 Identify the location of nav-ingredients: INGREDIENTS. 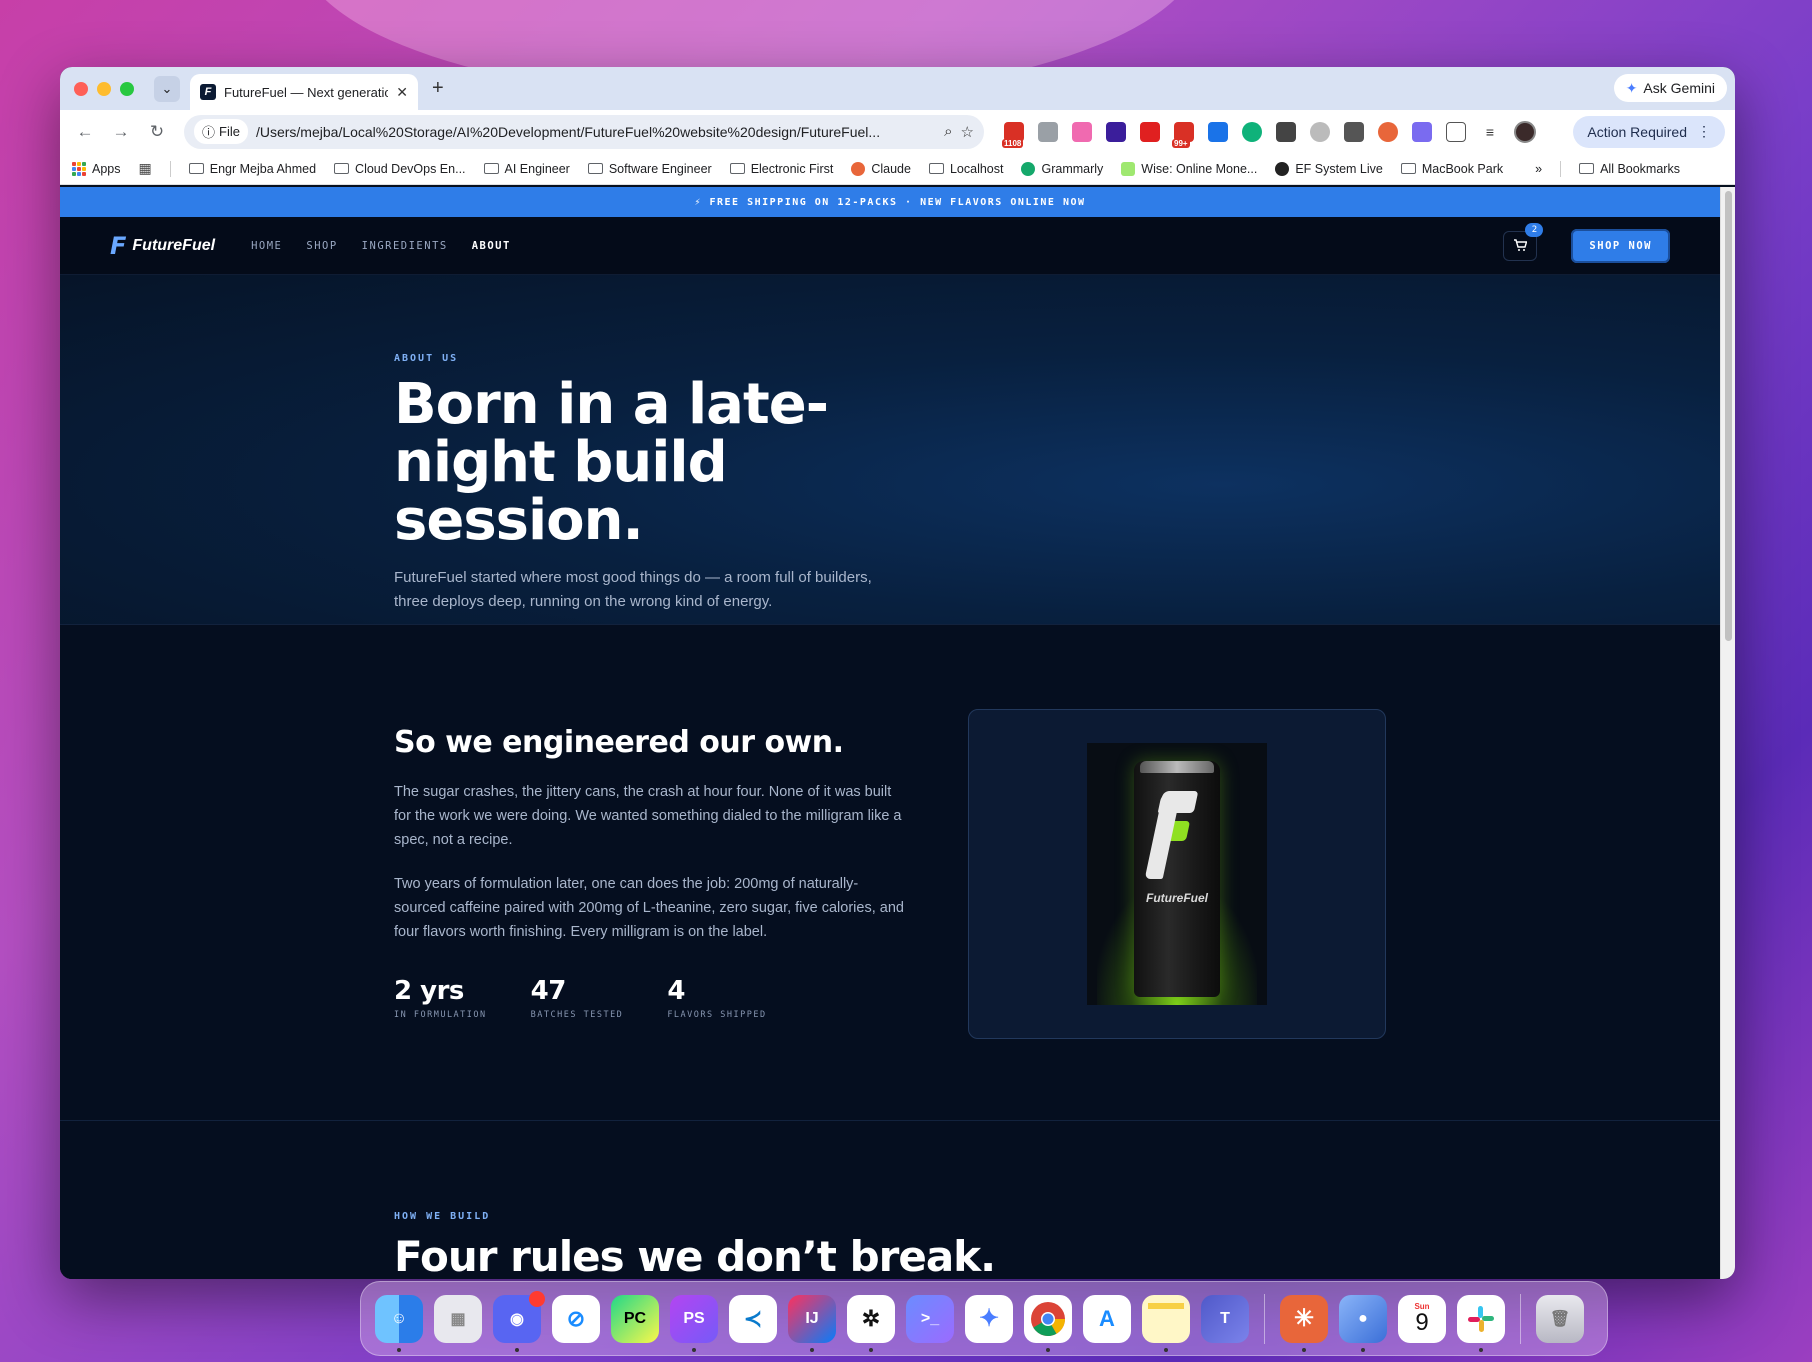
(405, 246).